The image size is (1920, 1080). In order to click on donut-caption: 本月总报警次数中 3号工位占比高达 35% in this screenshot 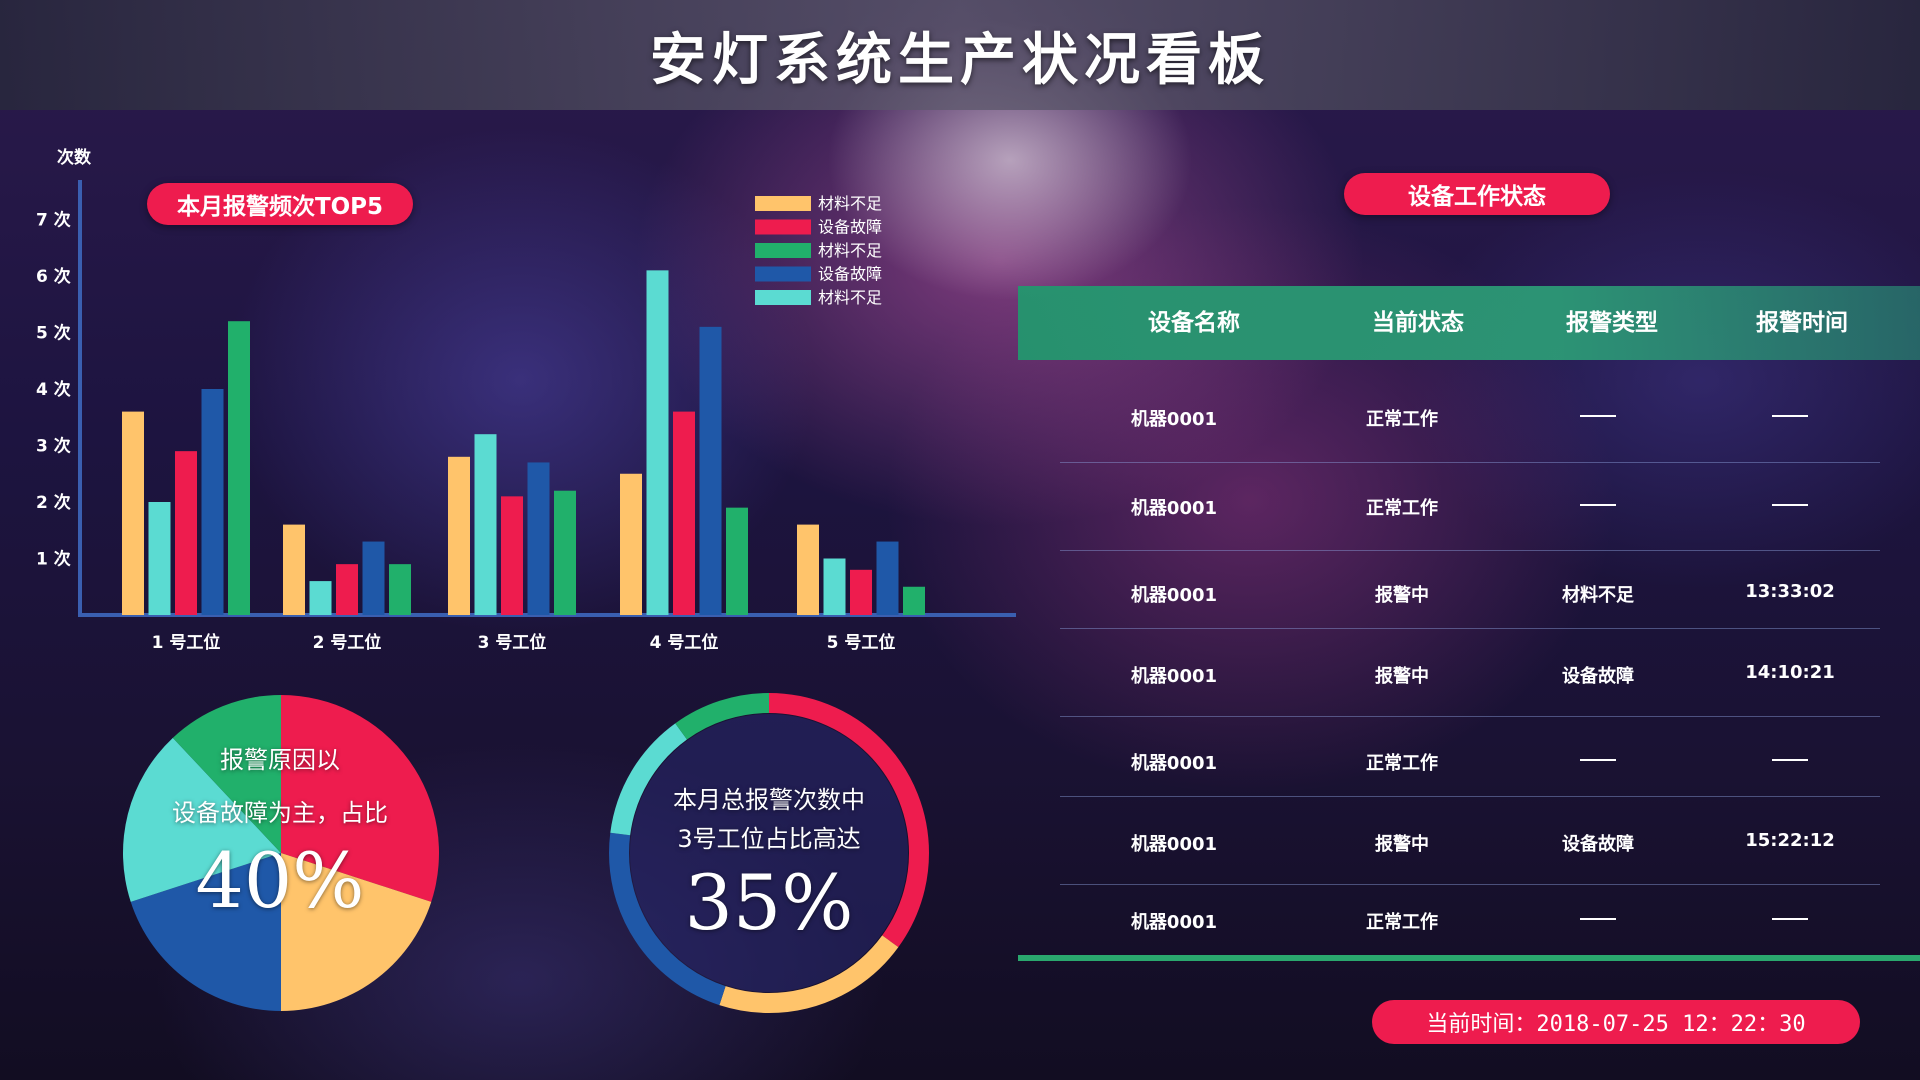, I will do `click(769, 863)`.